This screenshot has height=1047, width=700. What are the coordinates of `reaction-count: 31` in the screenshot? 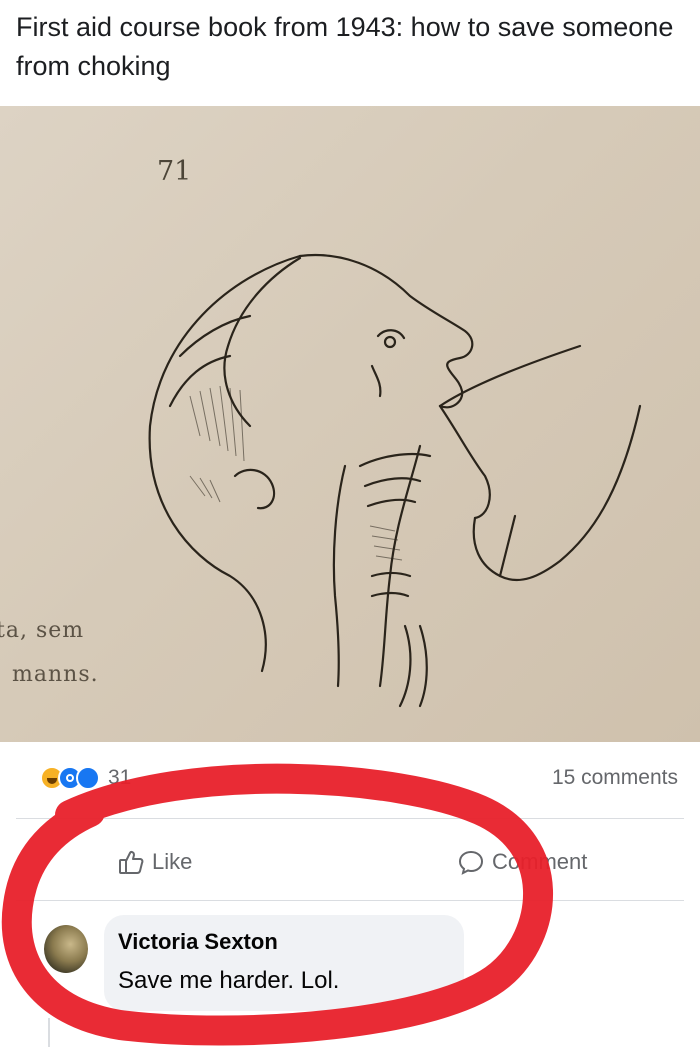 It's located at (119, 778).